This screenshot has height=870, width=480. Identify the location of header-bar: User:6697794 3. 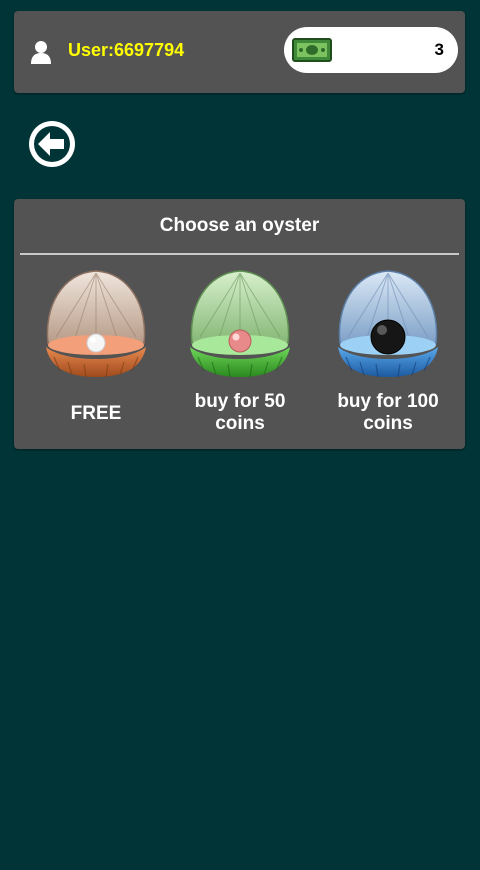
(239, 52).